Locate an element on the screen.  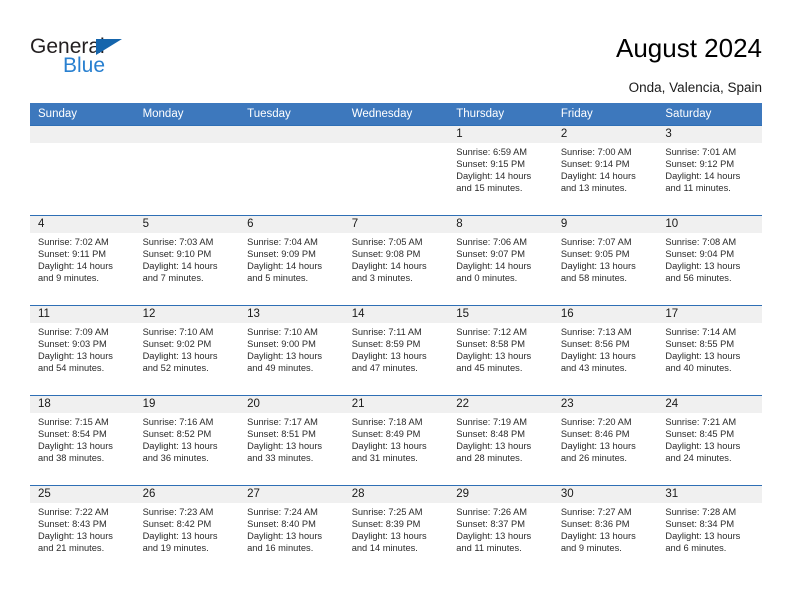
day-number: 15 is located at coordinates (500, 314).